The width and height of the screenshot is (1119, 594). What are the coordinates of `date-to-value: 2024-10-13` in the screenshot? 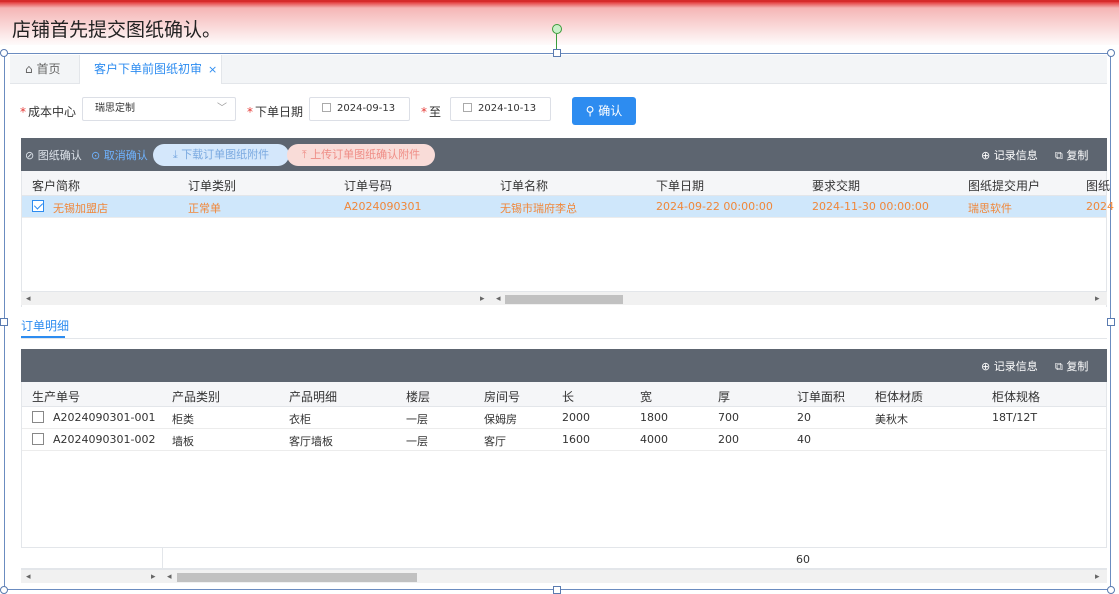 It's located at (507, 108).